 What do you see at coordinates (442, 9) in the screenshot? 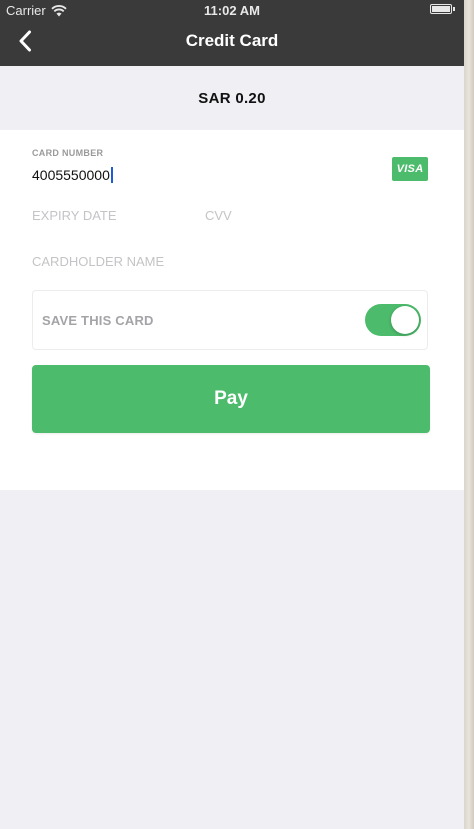
I see `battery-icon` at bounding box center [442, 9].